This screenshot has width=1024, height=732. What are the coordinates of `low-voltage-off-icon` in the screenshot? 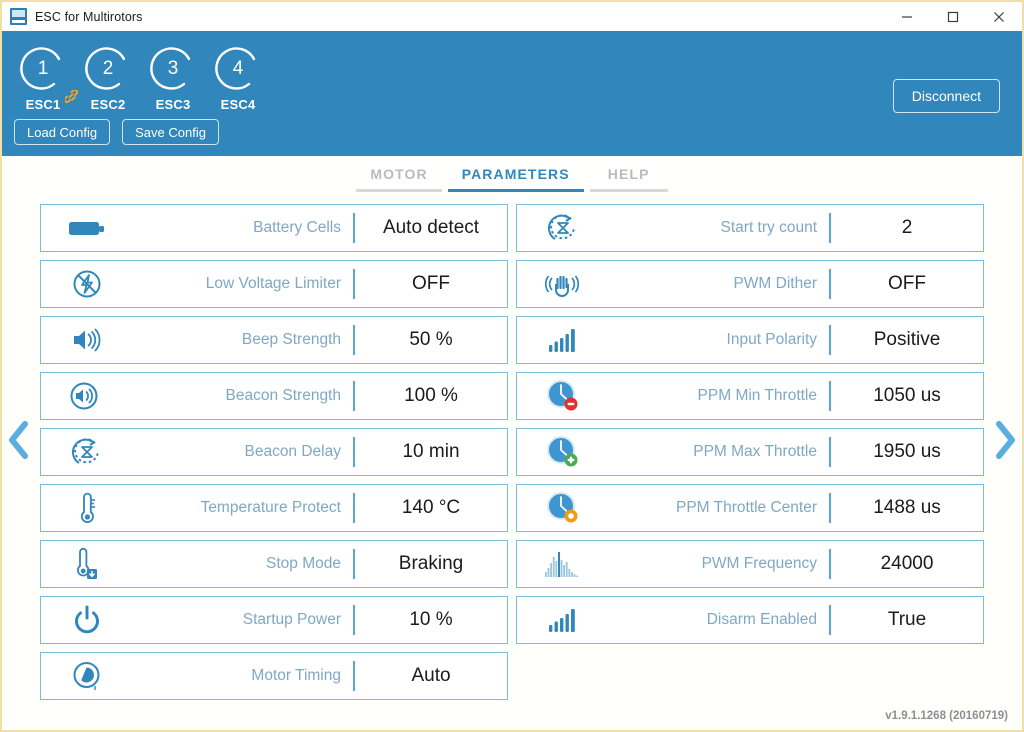 It's located at (87, 284).